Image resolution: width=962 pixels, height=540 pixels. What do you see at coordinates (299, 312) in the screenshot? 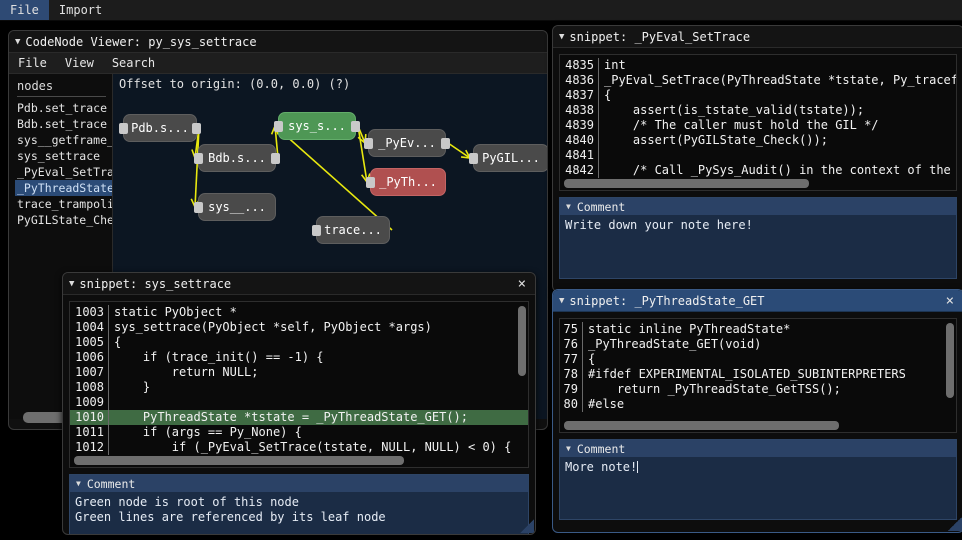
I see `code-line: 1003 static PyObject *` at bounding box center [299, 312].